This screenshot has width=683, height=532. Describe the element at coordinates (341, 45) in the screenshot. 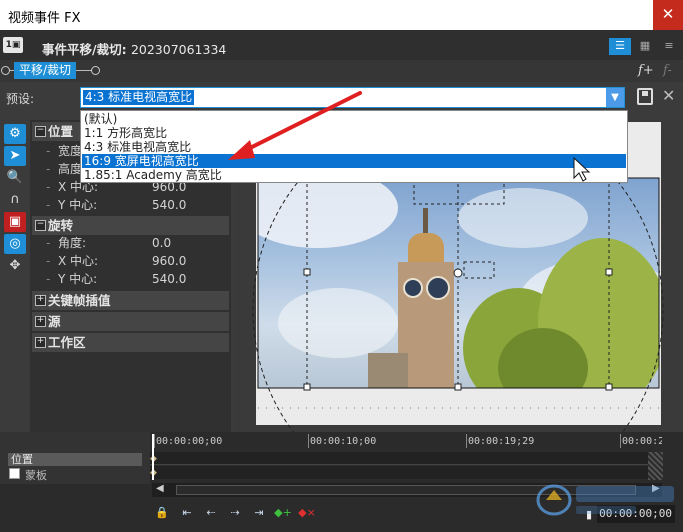

I see `event-header: 1▣ 事件平移/裁切: 202307061334 ☰ ▦ ≡` at that location.